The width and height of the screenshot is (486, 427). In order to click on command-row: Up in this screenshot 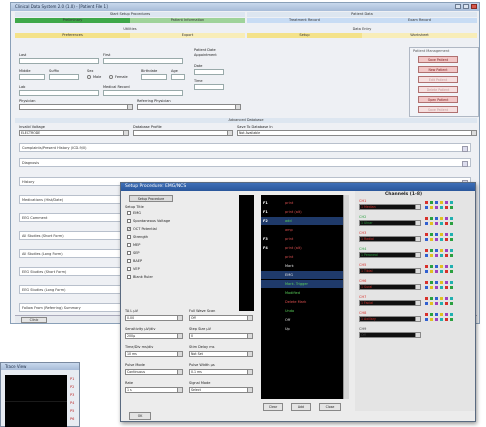, I will do `click(302, 329)`.